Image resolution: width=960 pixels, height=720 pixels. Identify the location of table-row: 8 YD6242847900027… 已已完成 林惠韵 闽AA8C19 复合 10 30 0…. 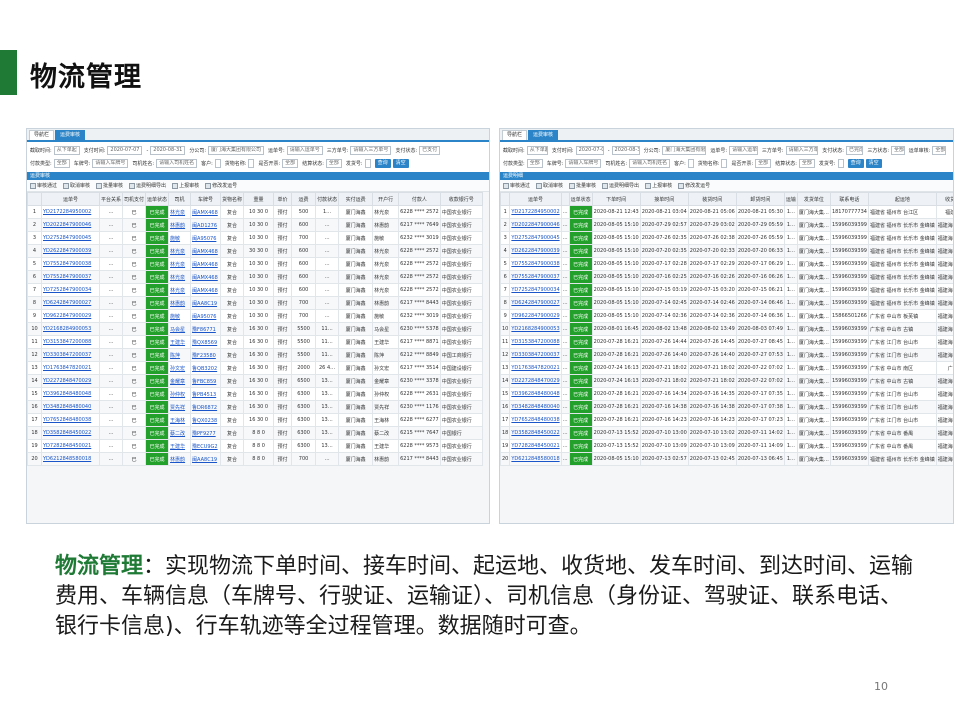
(255, 303).